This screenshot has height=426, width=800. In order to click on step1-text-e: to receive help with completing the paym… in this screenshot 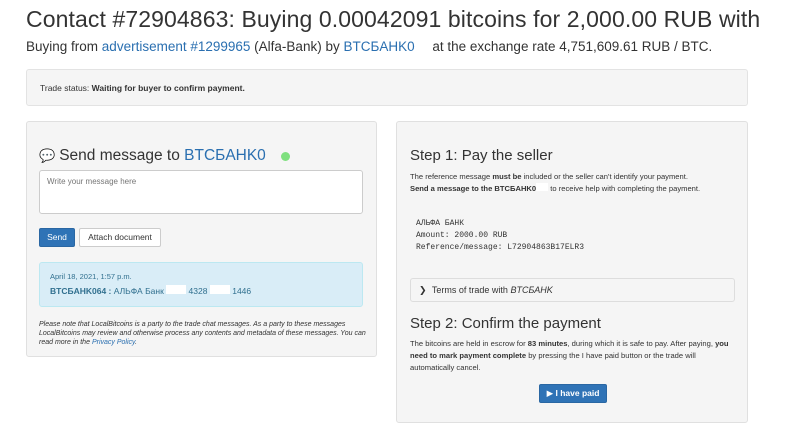, I will do `click(625, 188)`.